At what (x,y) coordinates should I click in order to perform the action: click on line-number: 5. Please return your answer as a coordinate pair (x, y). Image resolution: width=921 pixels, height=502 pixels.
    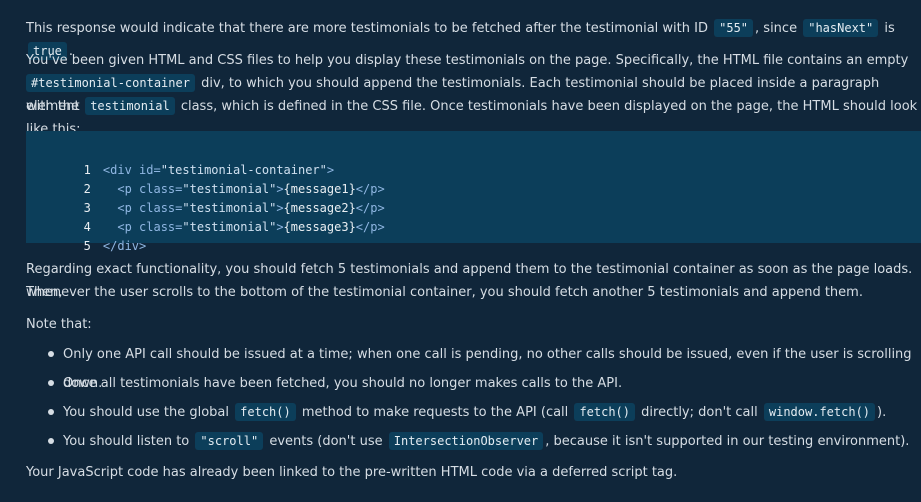
    Looking at the image, I should click on (87, 246).